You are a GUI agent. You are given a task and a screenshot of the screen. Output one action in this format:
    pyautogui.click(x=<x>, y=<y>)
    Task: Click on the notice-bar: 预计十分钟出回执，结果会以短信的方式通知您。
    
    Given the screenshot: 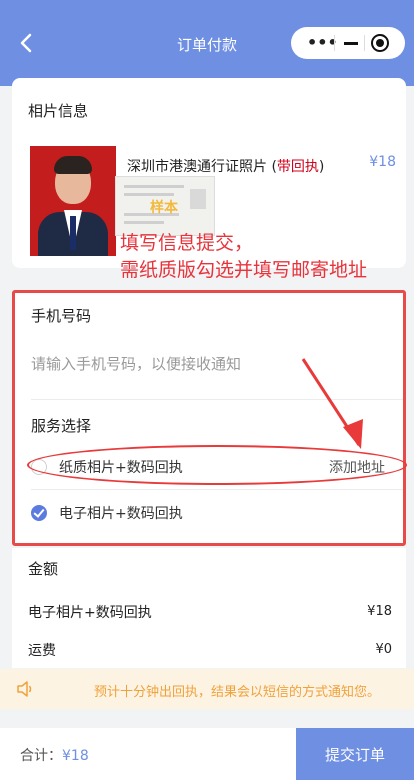 What is the action you would take?
    pyautogui.click(x=207, y=689)
    